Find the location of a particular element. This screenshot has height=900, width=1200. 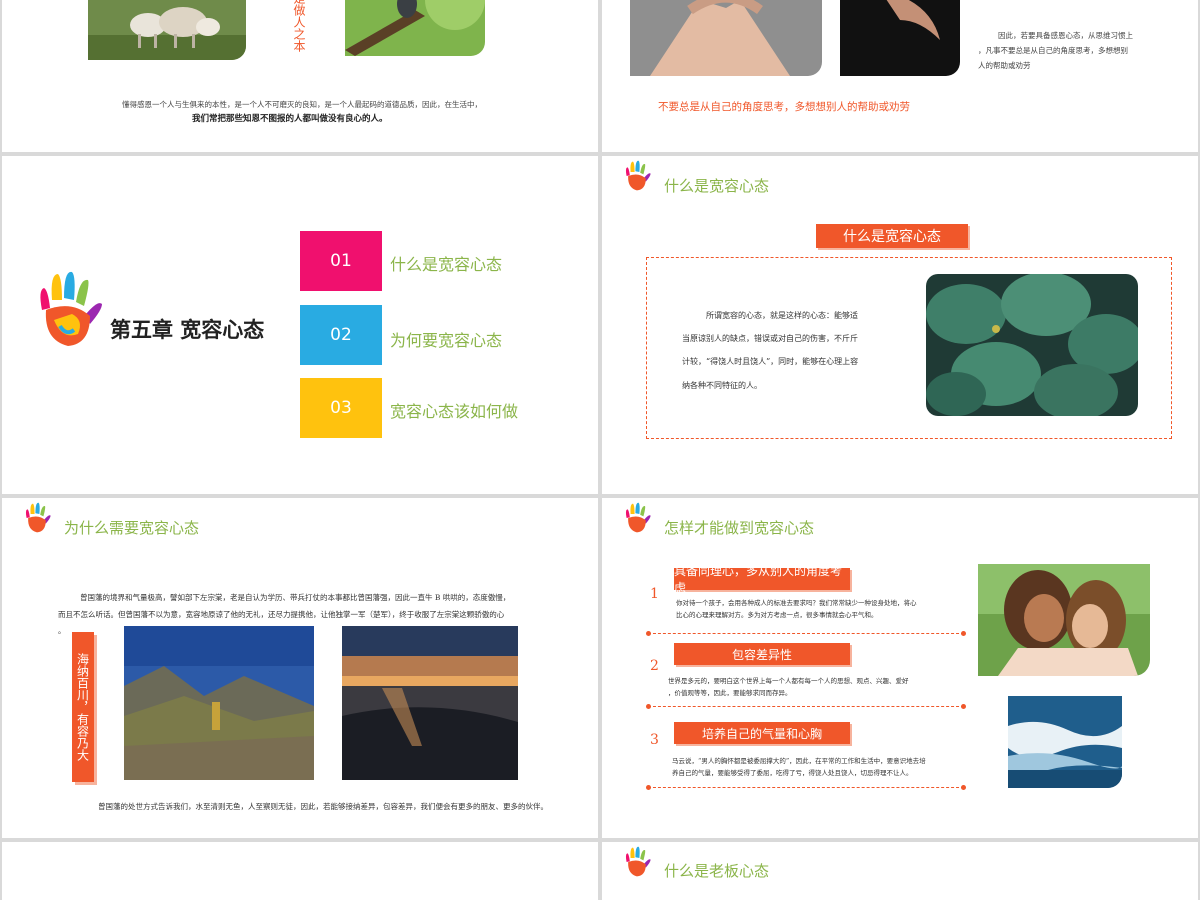

step-desc-2-line-2: ，价值观等等，因此，要能够求同而存异。 is located at coordinates (730, 692).